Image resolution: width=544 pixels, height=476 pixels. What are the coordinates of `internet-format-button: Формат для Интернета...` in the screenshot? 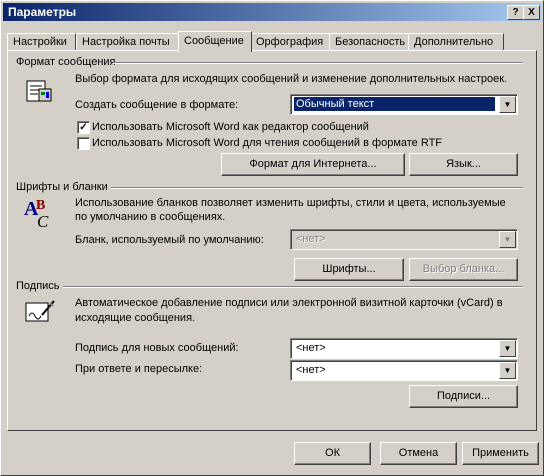 It's located at (313, 164).